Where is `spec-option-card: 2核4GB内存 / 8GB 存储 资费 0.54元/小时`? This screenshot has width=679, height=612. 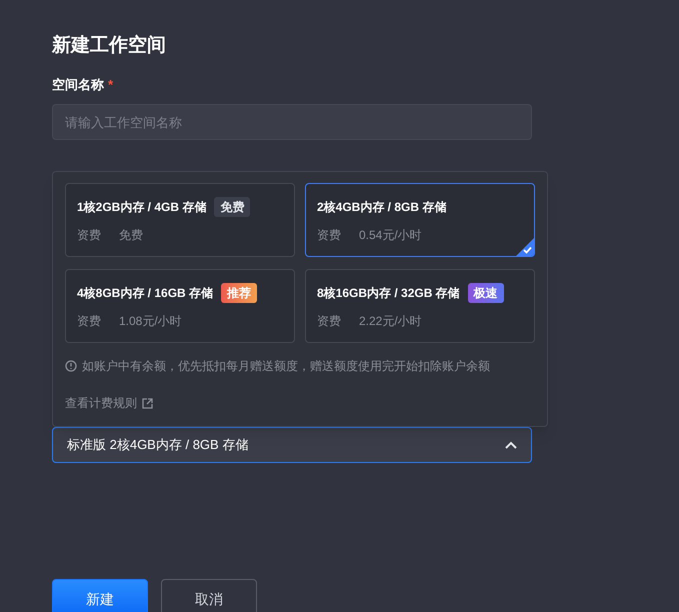
spec-option-card: 2核4GB内存 / 8GB 存储 资费 0.54元/小时 is located at coordinates (420, 220).